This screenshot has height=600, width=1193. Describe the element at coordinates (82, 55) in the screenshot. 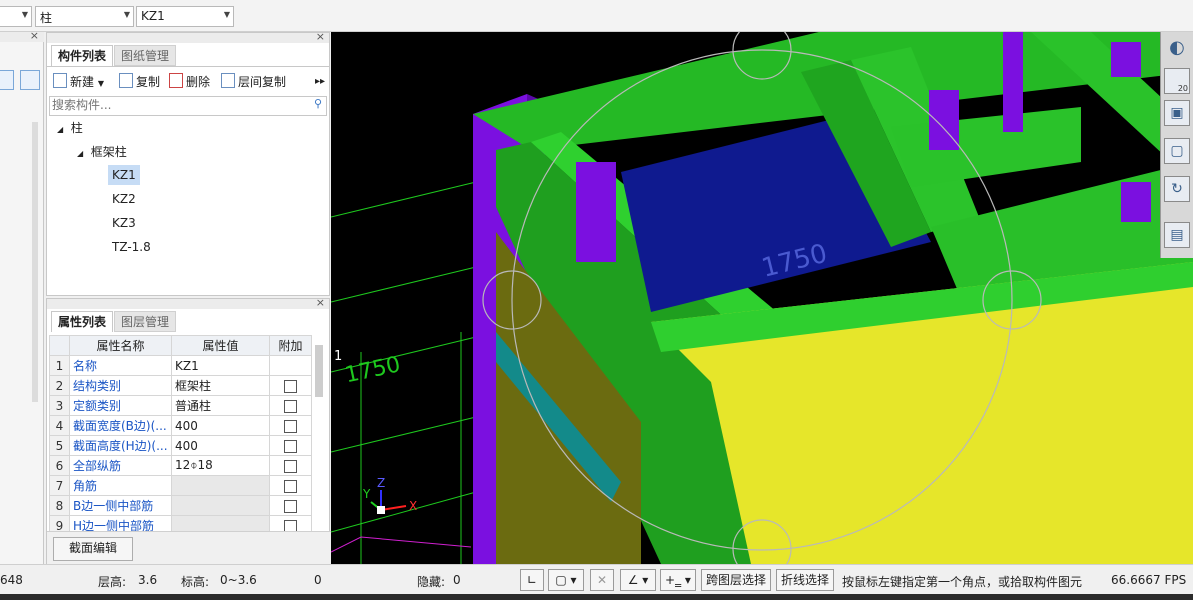

I see `tab-component-list: 构件列表` at that location.